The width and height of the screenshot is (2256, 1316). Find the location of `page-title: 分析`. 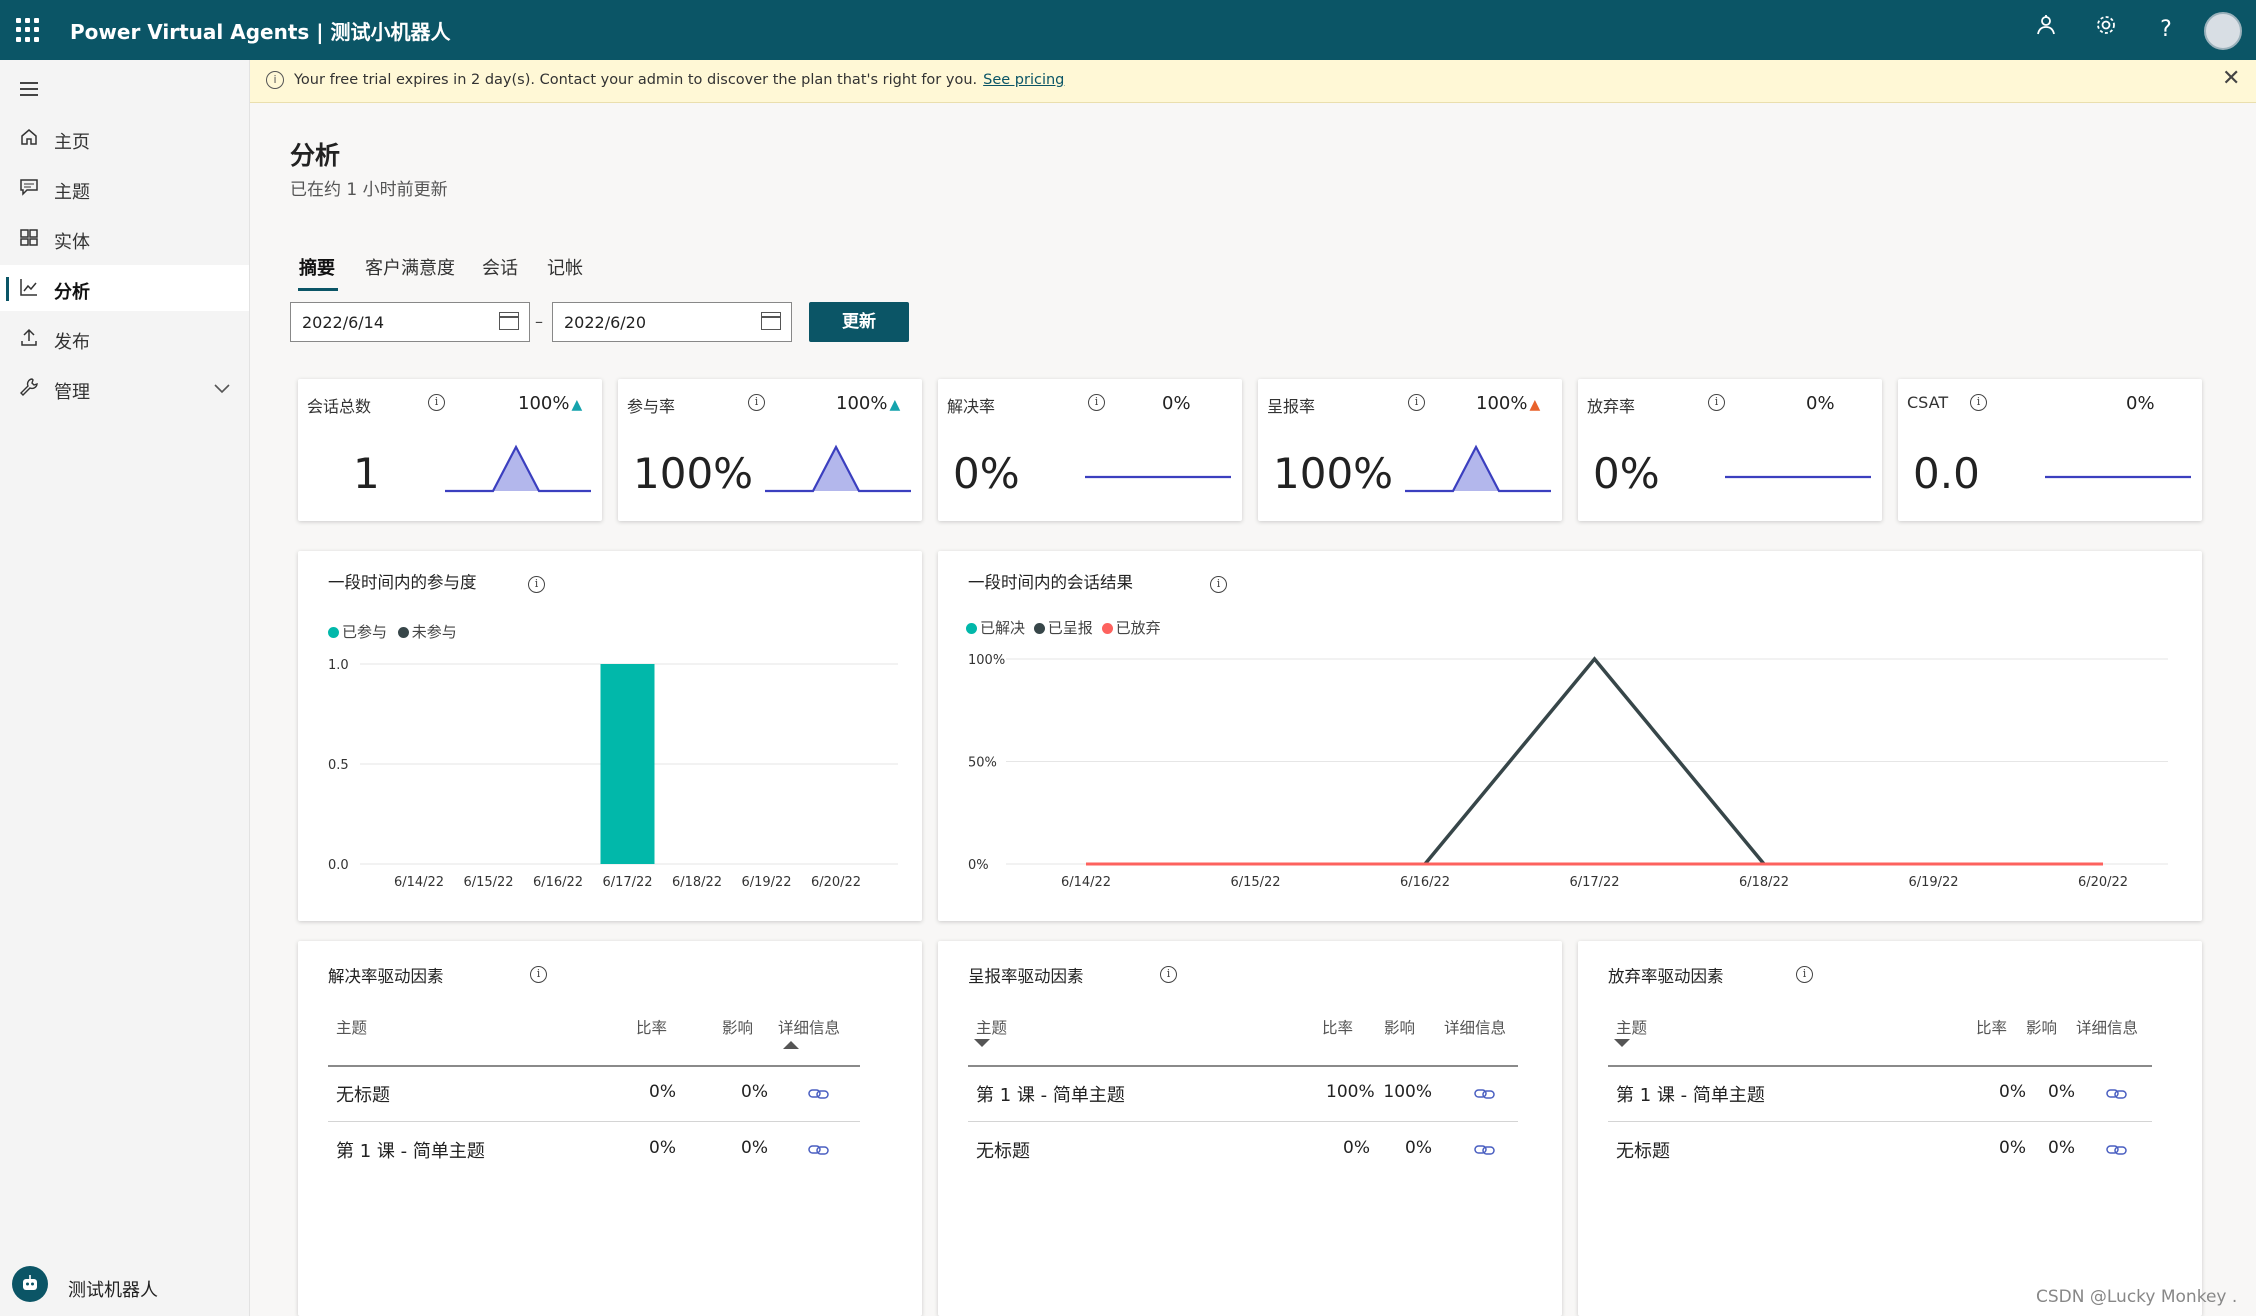

page-title: 分析 is located at coordinates (315, 155).